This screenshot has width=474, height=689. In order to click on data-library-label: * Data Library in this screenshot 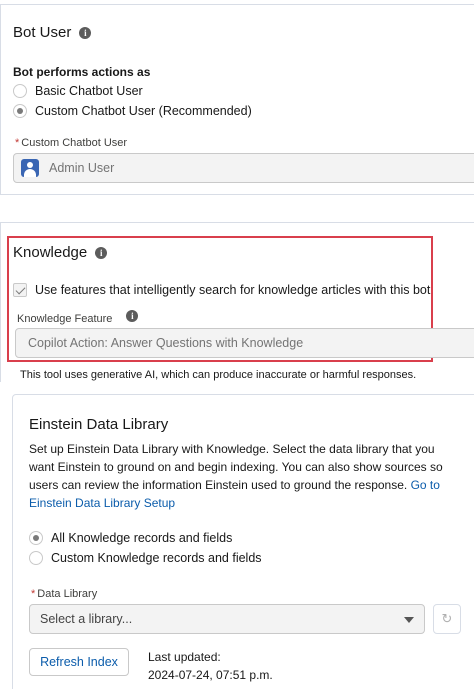, I will do `click(64, 594)`.